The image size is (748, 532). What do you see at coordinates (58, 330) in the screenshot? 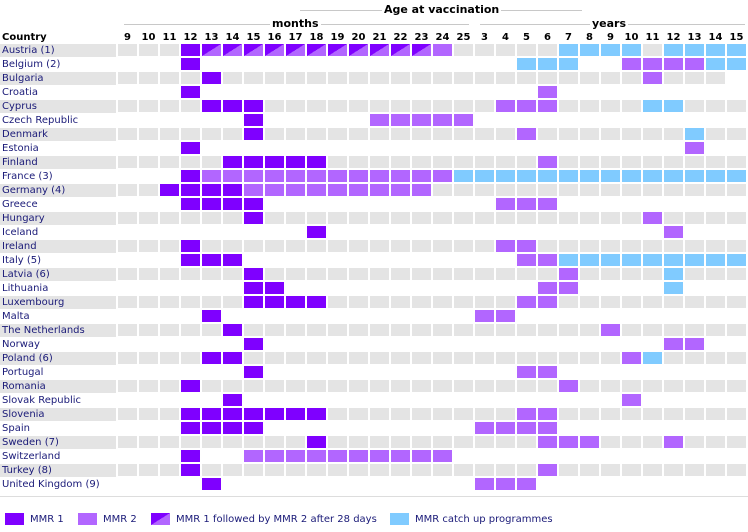
I see `country-label: The Netherlands` at bounding box center [58, 330].